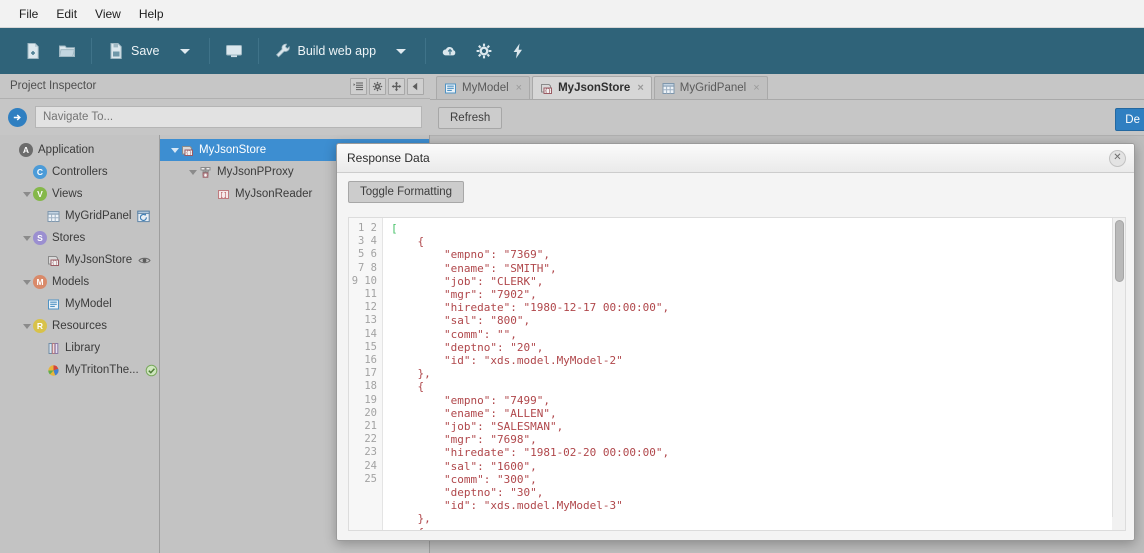 The image size is (1144, 553). I want to click on tree-item-application: A Application, so click(79, 150).